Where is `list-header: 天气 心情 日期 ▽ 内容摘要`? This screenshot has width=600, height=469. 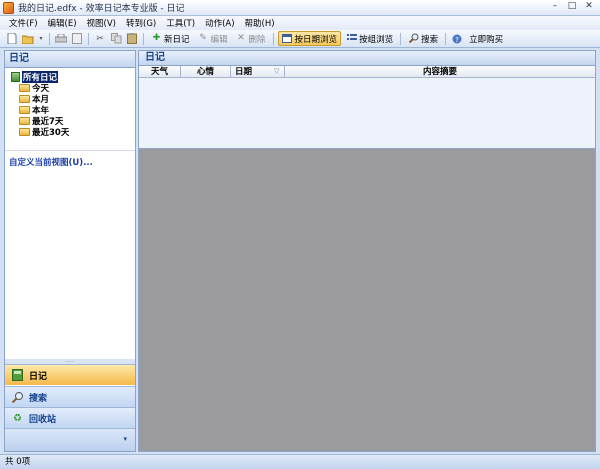 list-header: 天气 心情 日期 ▽ 内容摘要 is located at coordinates (367, 72).